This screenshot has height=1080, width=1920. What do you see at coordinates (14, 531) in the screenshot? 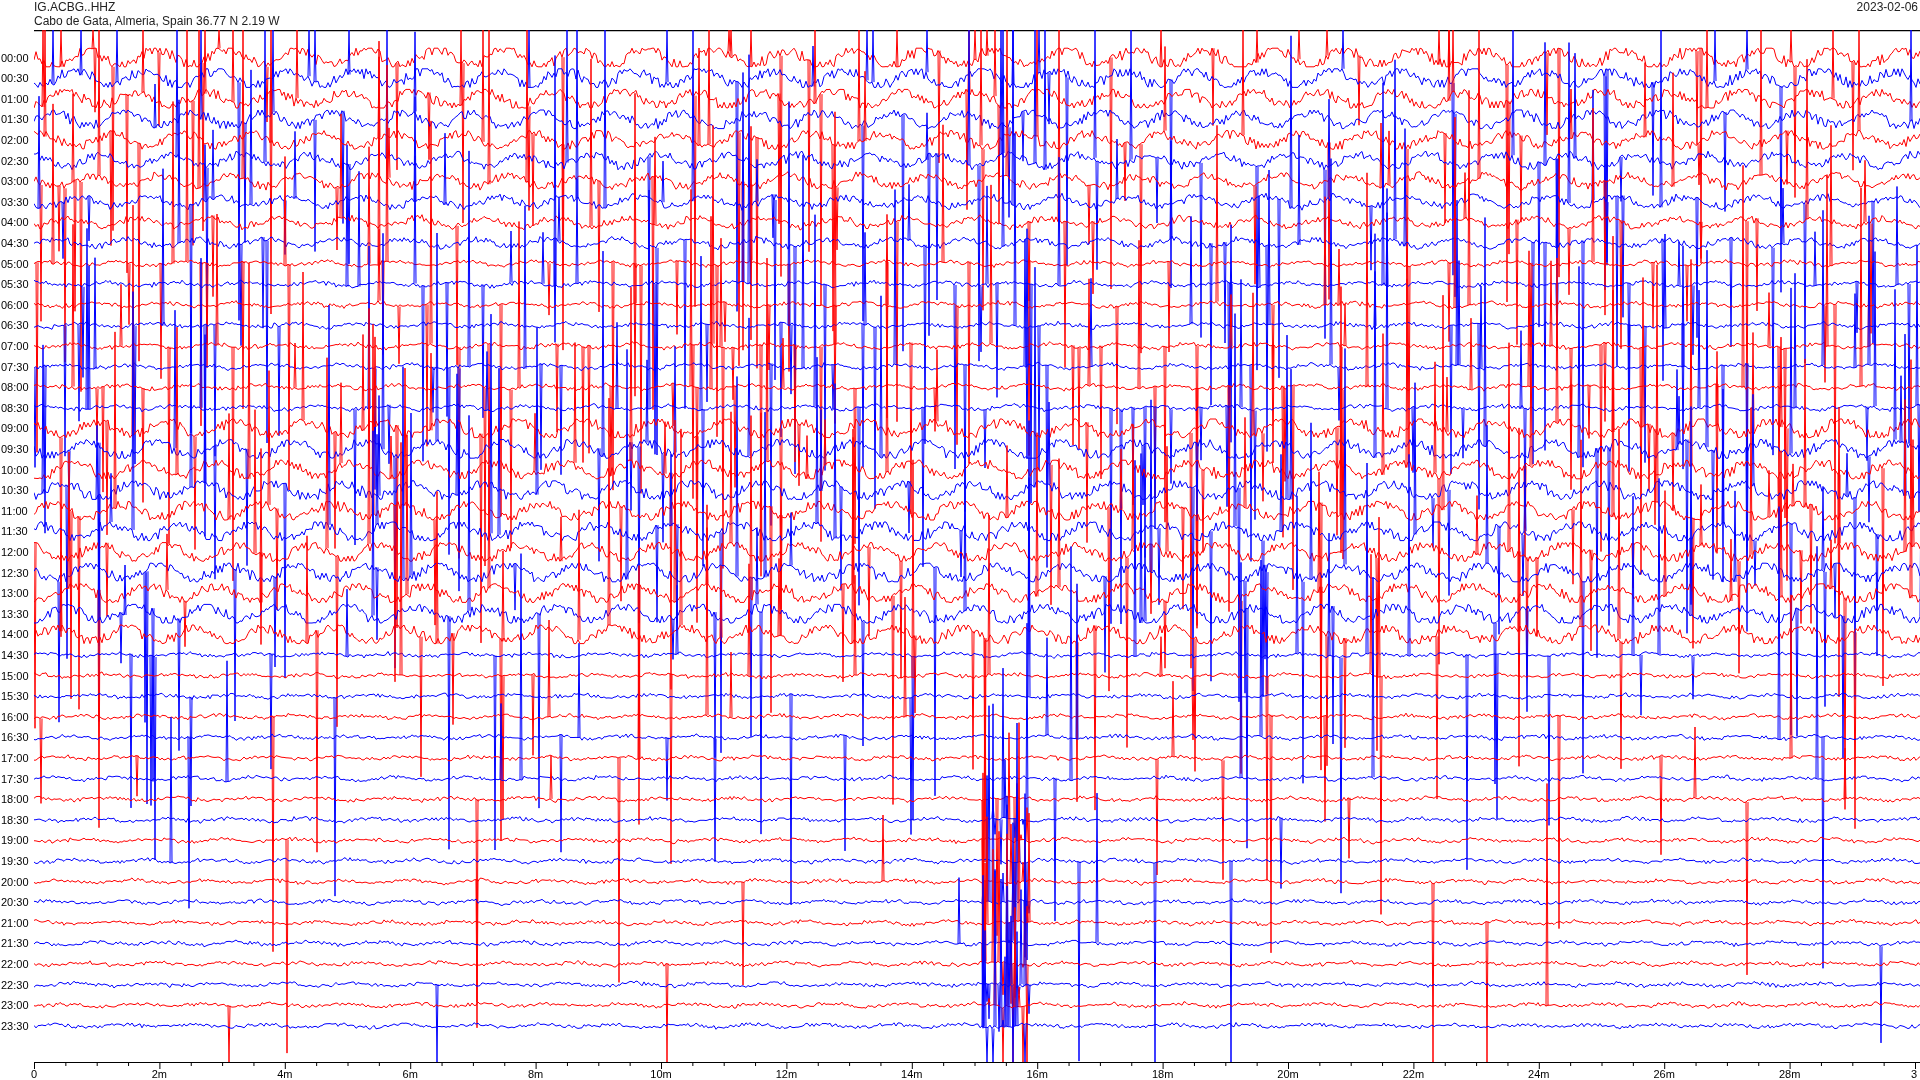
I see `hour-label: 11:30` at bounding box center [14, 531].